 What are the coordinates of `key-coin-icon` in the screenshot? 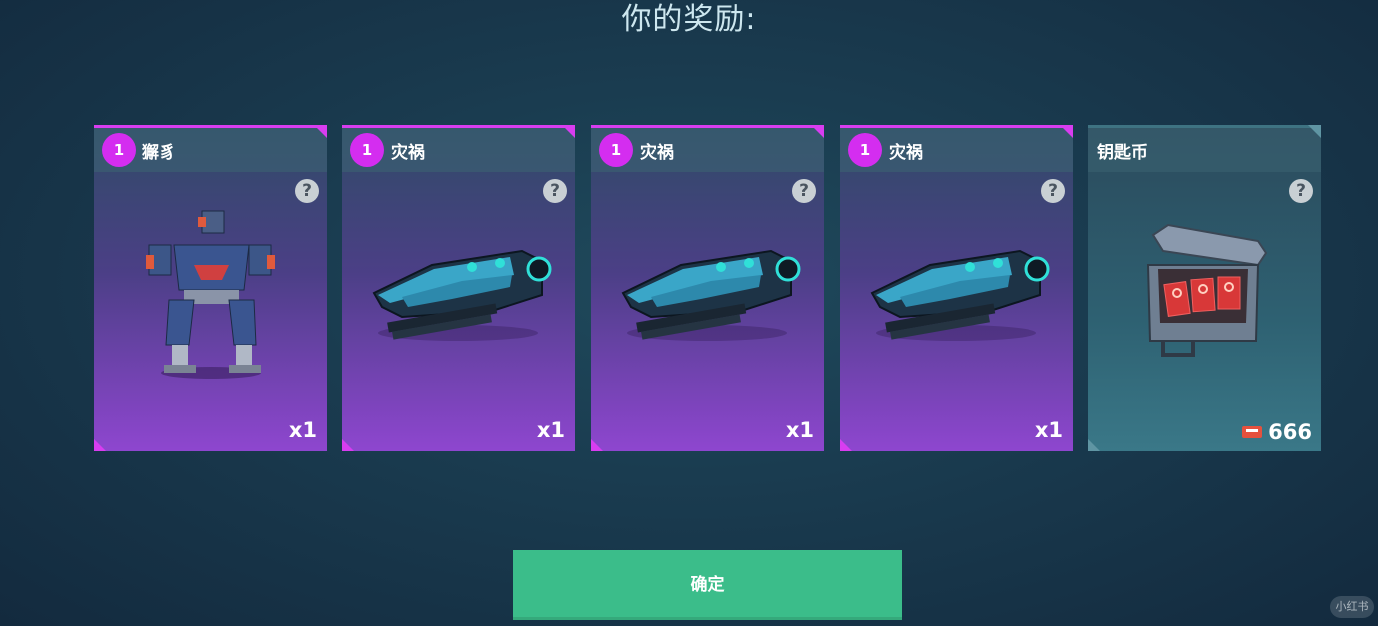 It's located at (1252, 432).